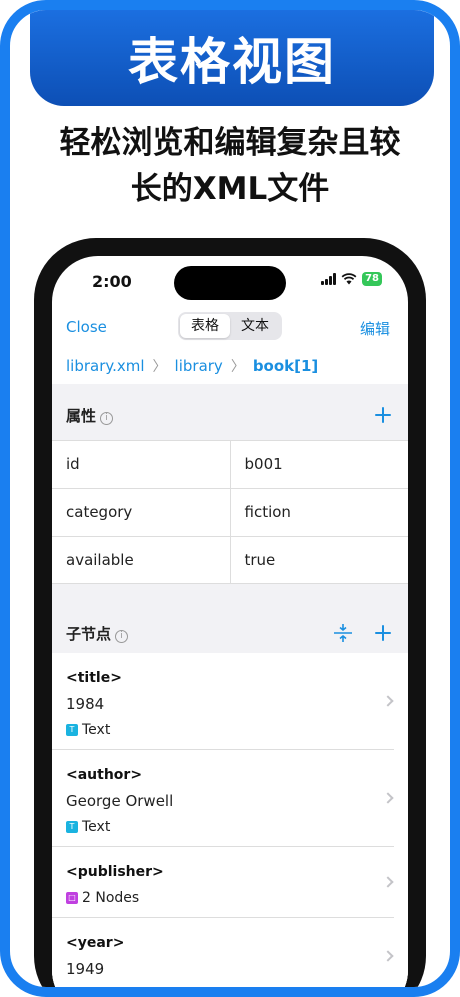 Image resolution: width=460 pixels, height=997 pixels. I want to click on table-row: id b001, so click(230, 464).